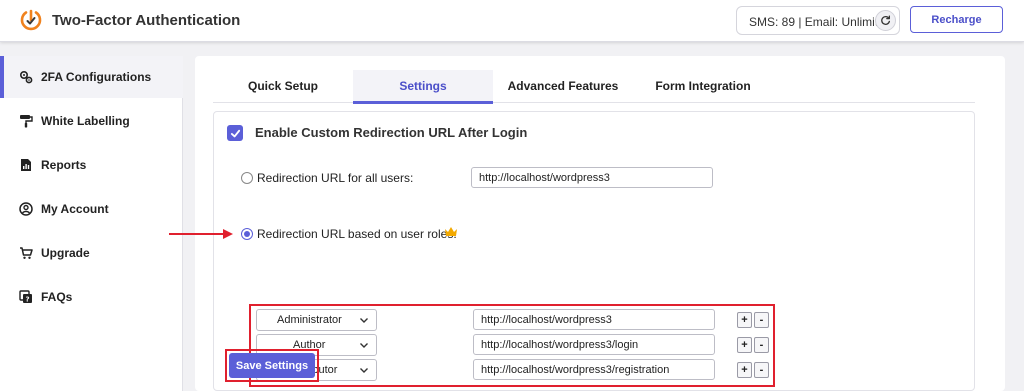  Describe the element at coordinates (309, 320) in the screenshot. I see `role-select-value: Administrator` at that location.